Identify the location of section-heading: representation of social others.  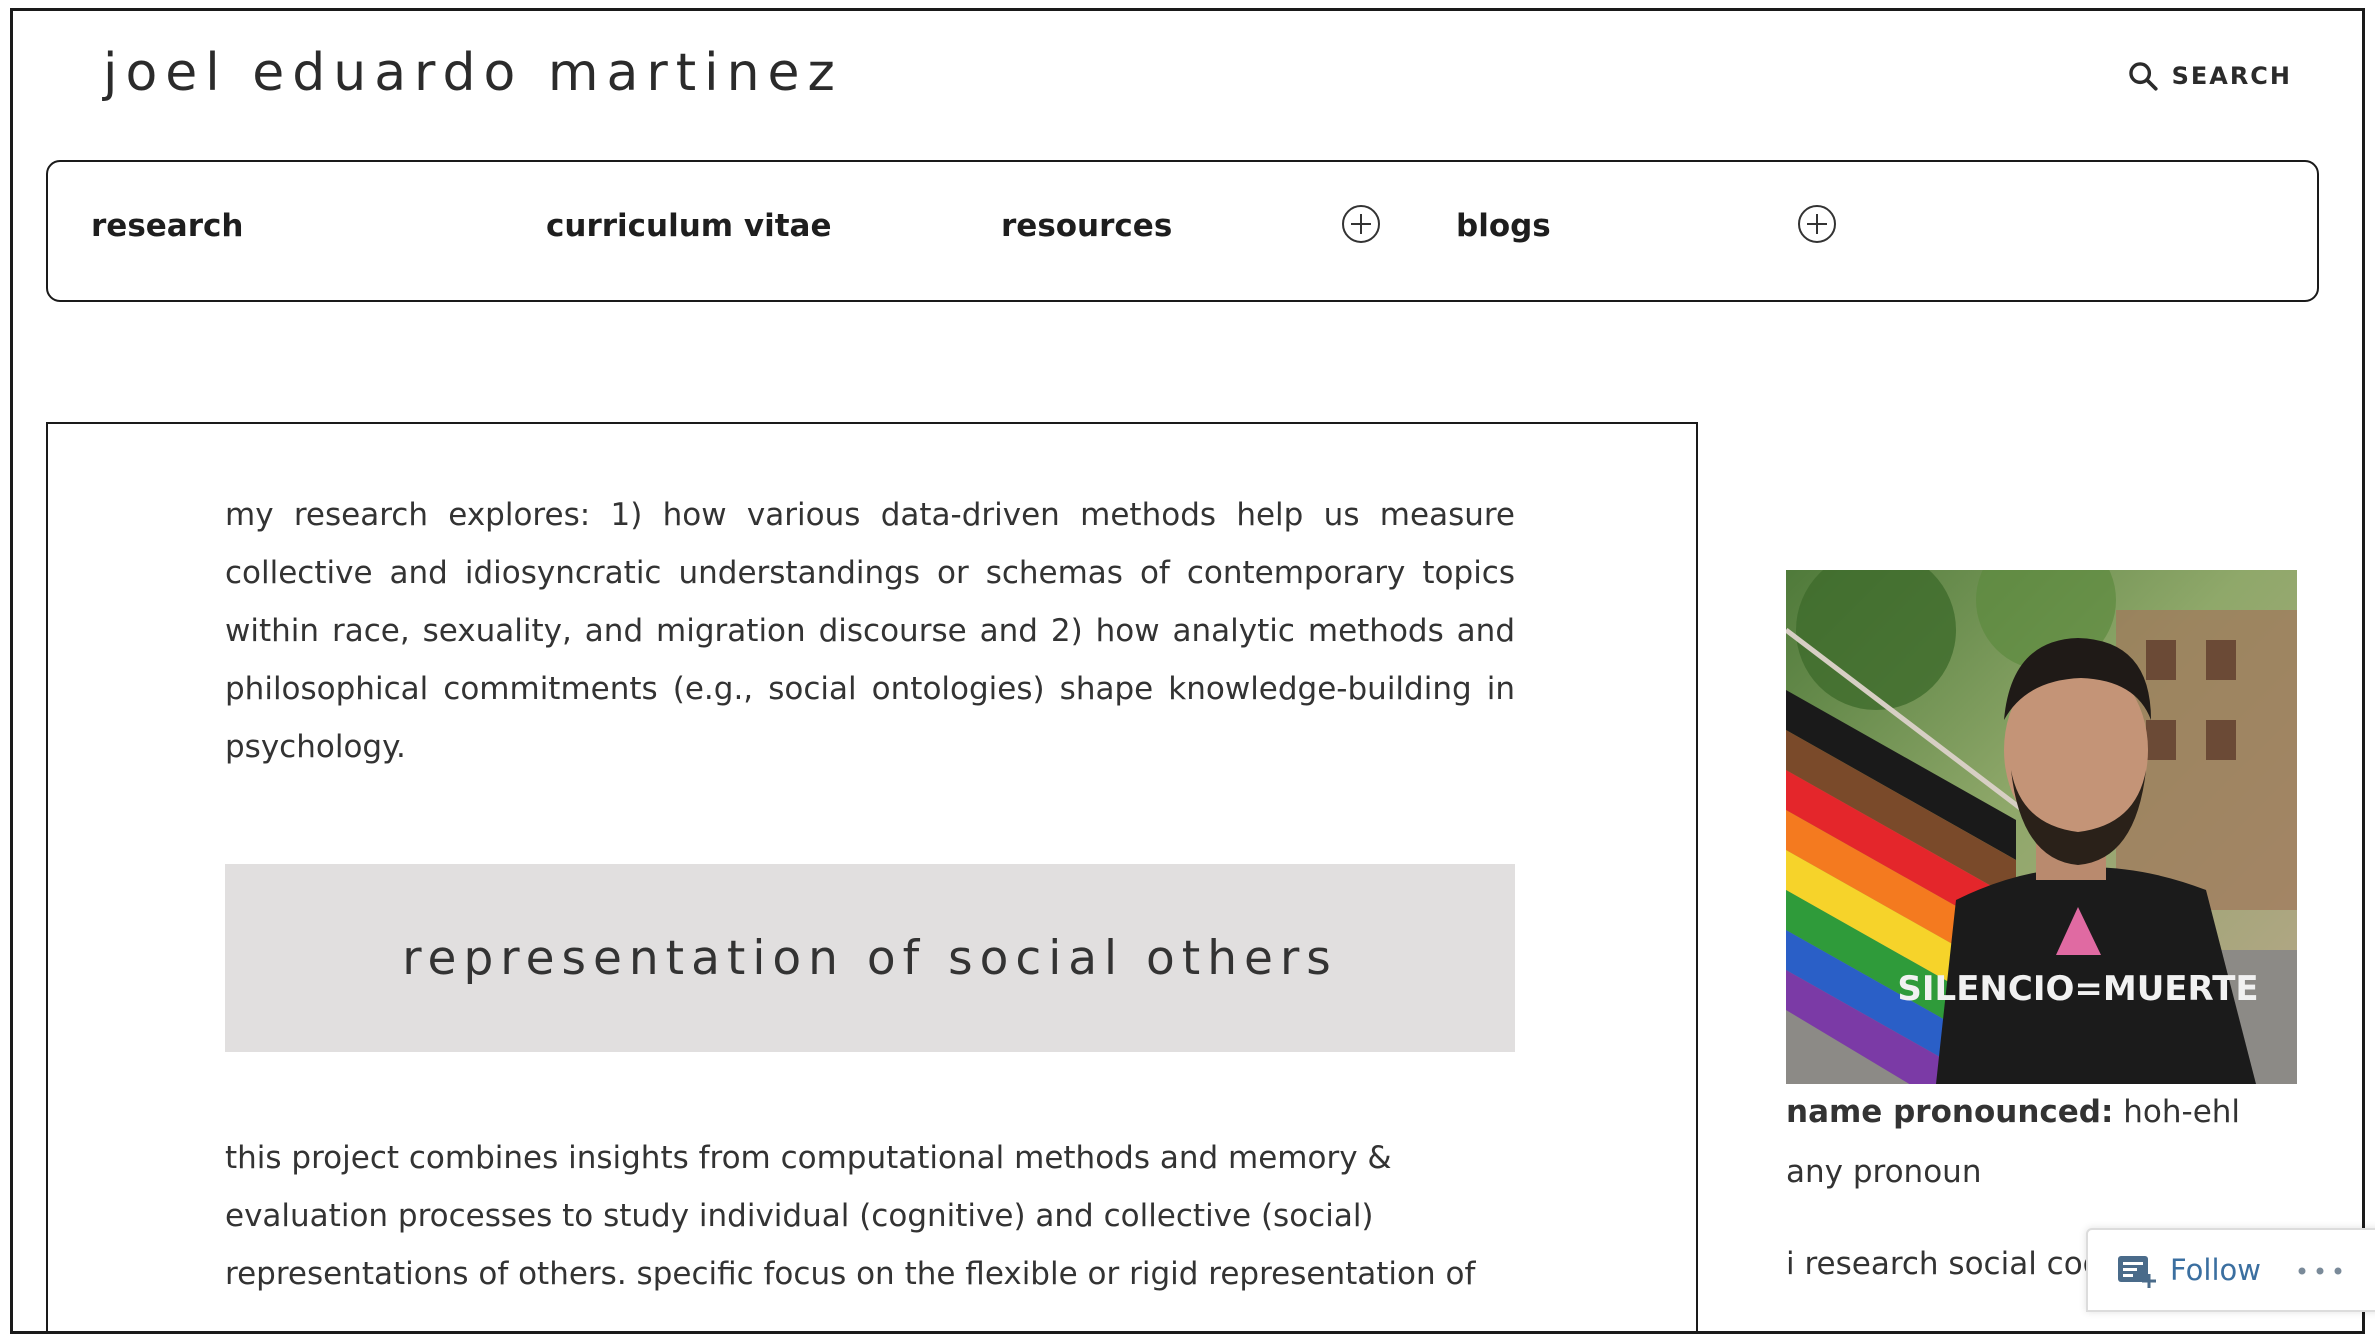
(870, 958).